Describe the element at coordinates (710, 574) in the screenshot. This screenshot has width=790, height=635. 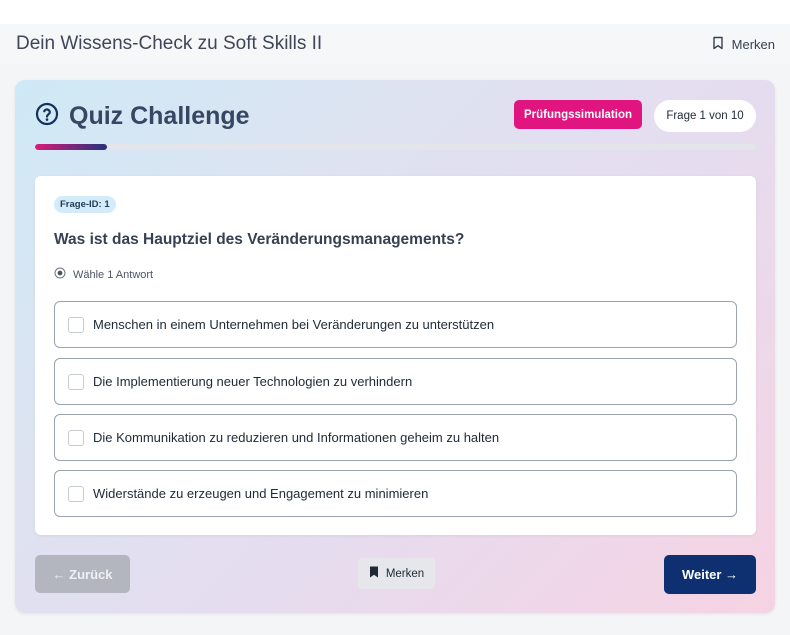
I see `next-button: Weiter →` at that location.